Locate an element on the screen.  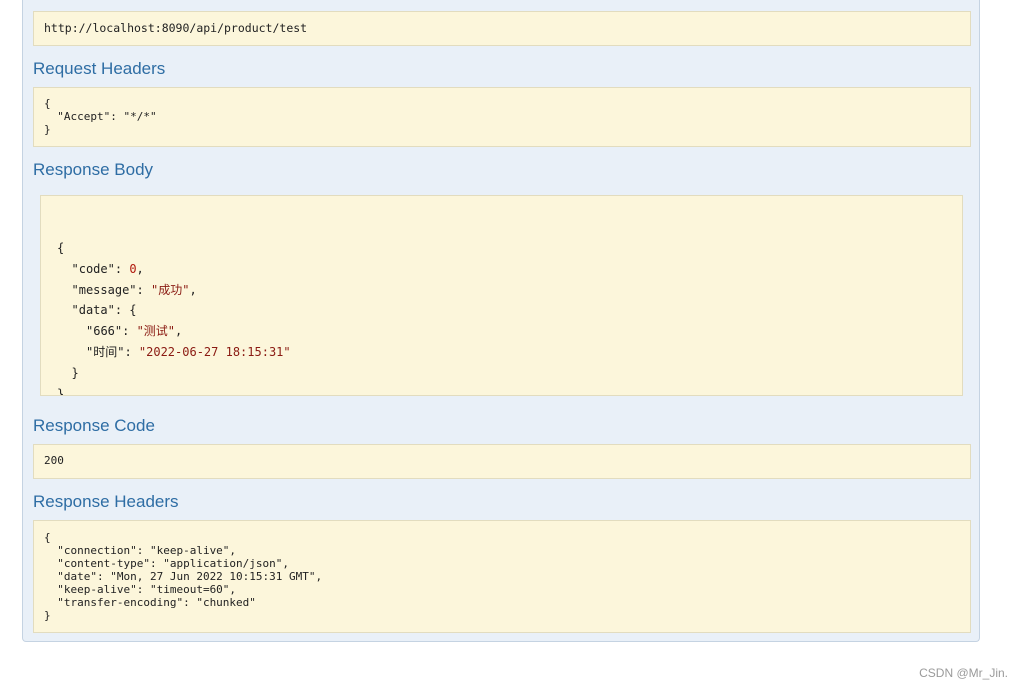
response-headers-line: "transfer-encoding": "chunked" is located at coordinates (150, 602).